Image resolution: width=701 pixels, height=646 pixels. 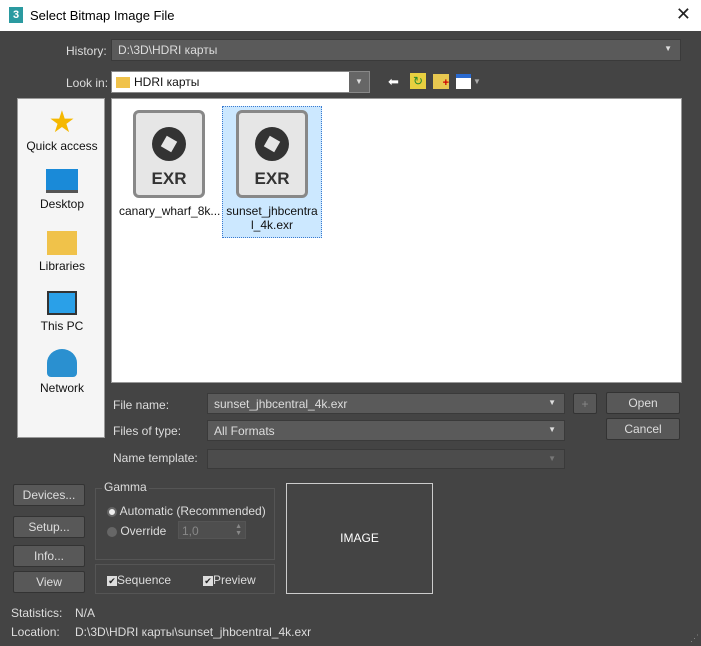 What do you see at coordinates (62, 122) in the screenshot?
I see `star-icon: ★` at bounding box center [62, 122].